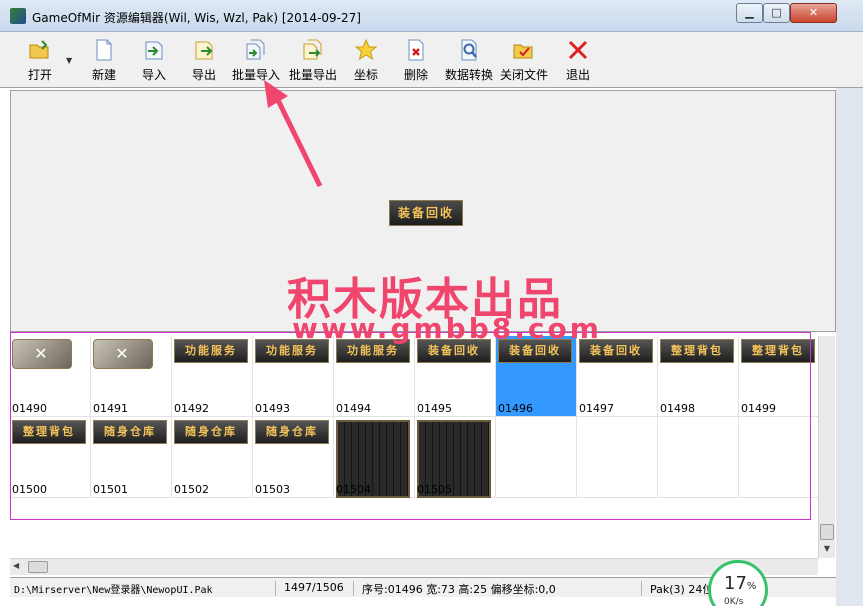 The width and height of the screenshot is (863, 606). What do you see at coordinates (374, 457) in the screenshot?
I see `grid-cell: 01504` at bounding box center [374, 457].